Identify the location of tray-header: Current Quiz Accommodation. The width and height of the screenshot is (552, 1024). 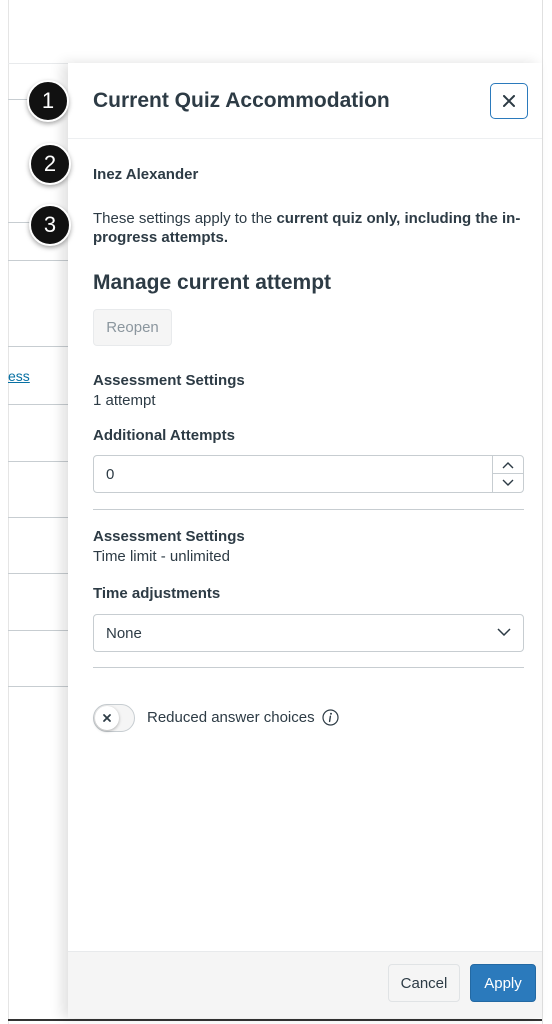
(305, 101).